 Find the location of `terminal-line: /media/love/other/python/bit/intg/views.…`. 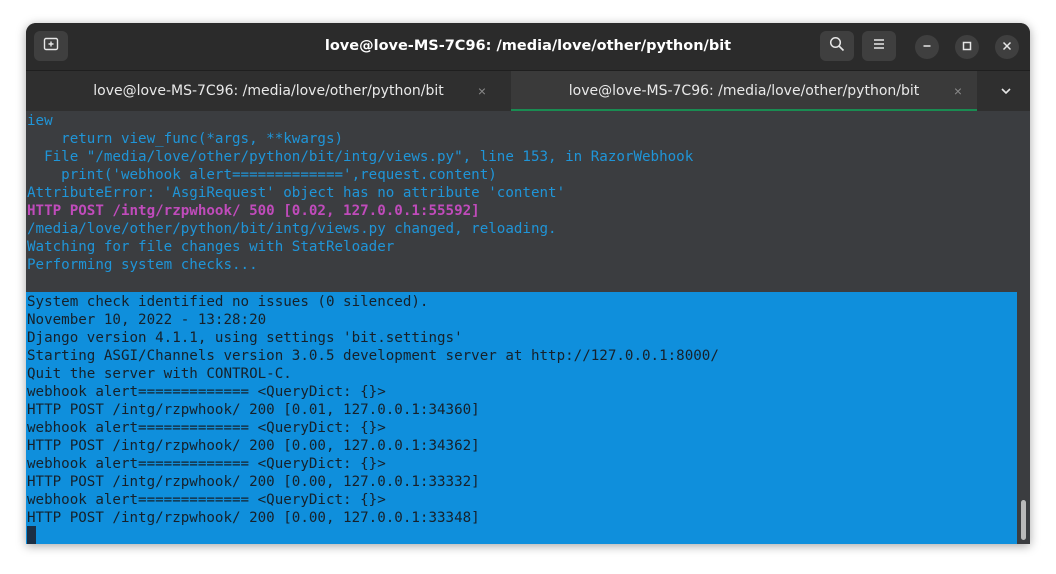

terminal-line: /media/love/other/python/bit/intg/views.… is located at coordinates (292, 229).